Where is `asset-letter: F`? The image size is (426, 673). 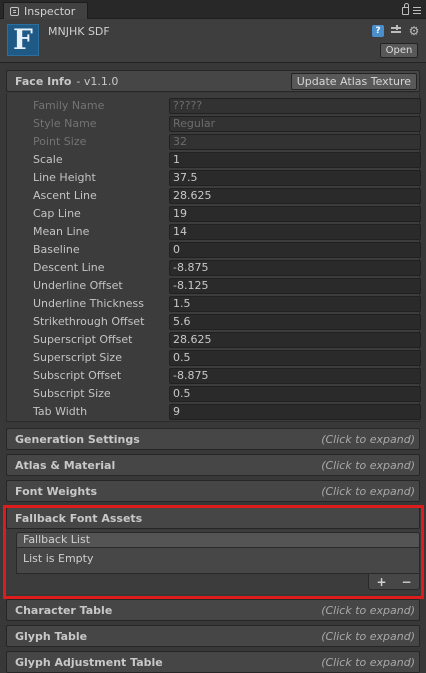
asset-letter: F is located at coordinates (23, 39).